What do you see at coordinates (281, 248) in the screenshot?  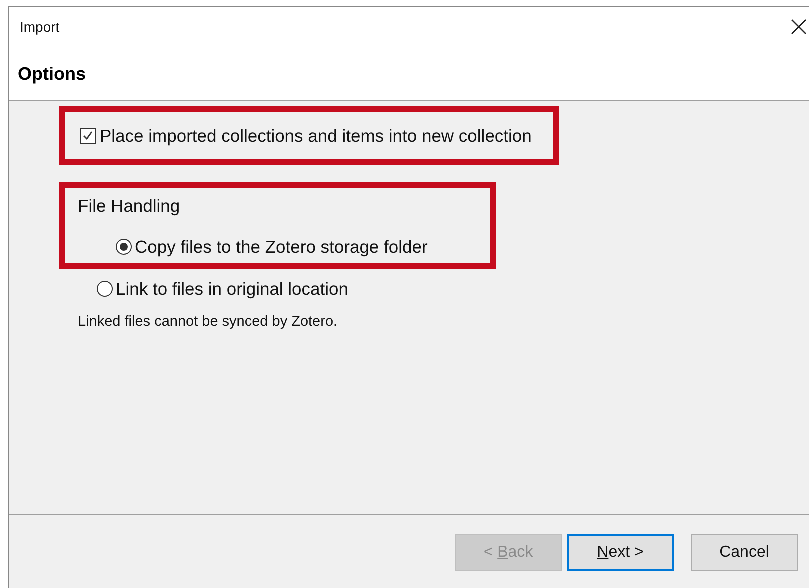 I see `radio-label: Copy files to the Zotero storage folder` at bounding box center [281, 248].